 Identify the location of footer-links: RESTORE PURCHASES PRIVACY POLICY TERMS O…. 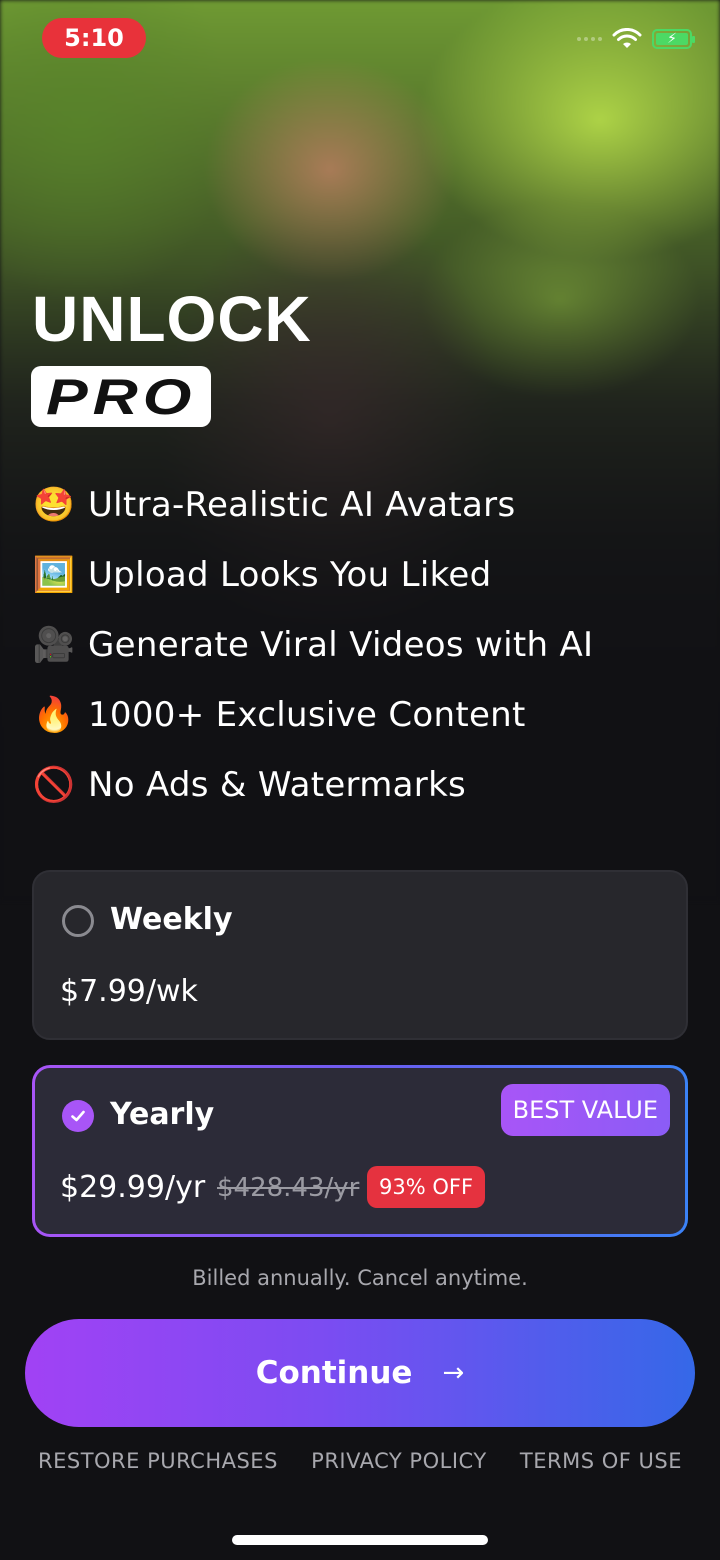
(360, 1461).